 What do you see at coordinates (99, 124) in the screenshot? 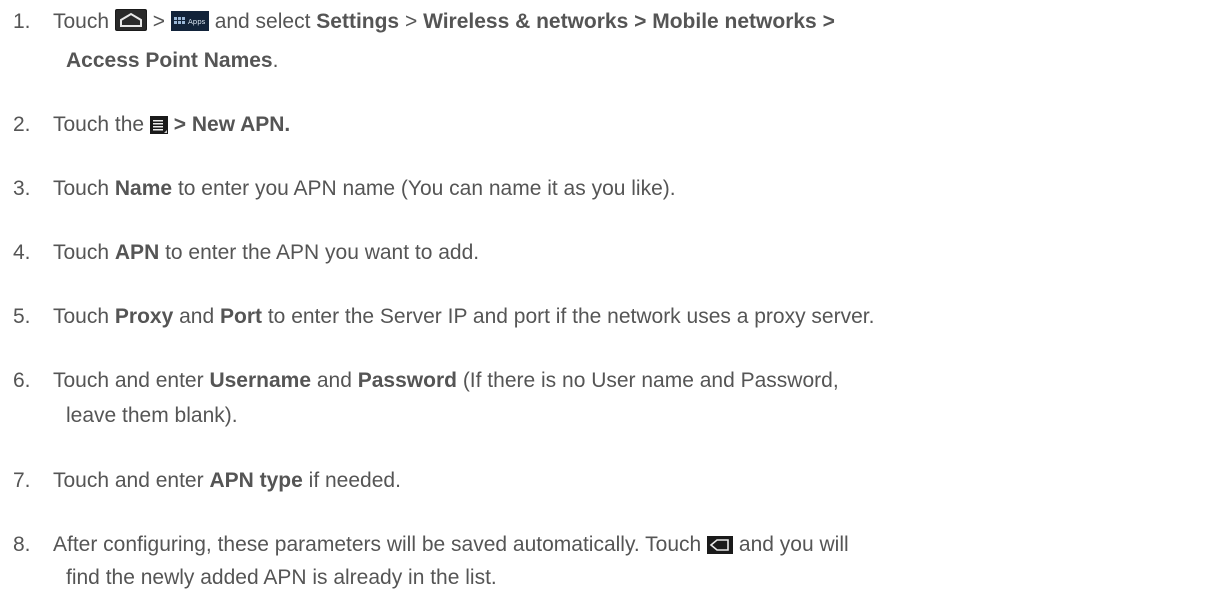
I see `step-text: Touch the` at bounding box center [99, 124].